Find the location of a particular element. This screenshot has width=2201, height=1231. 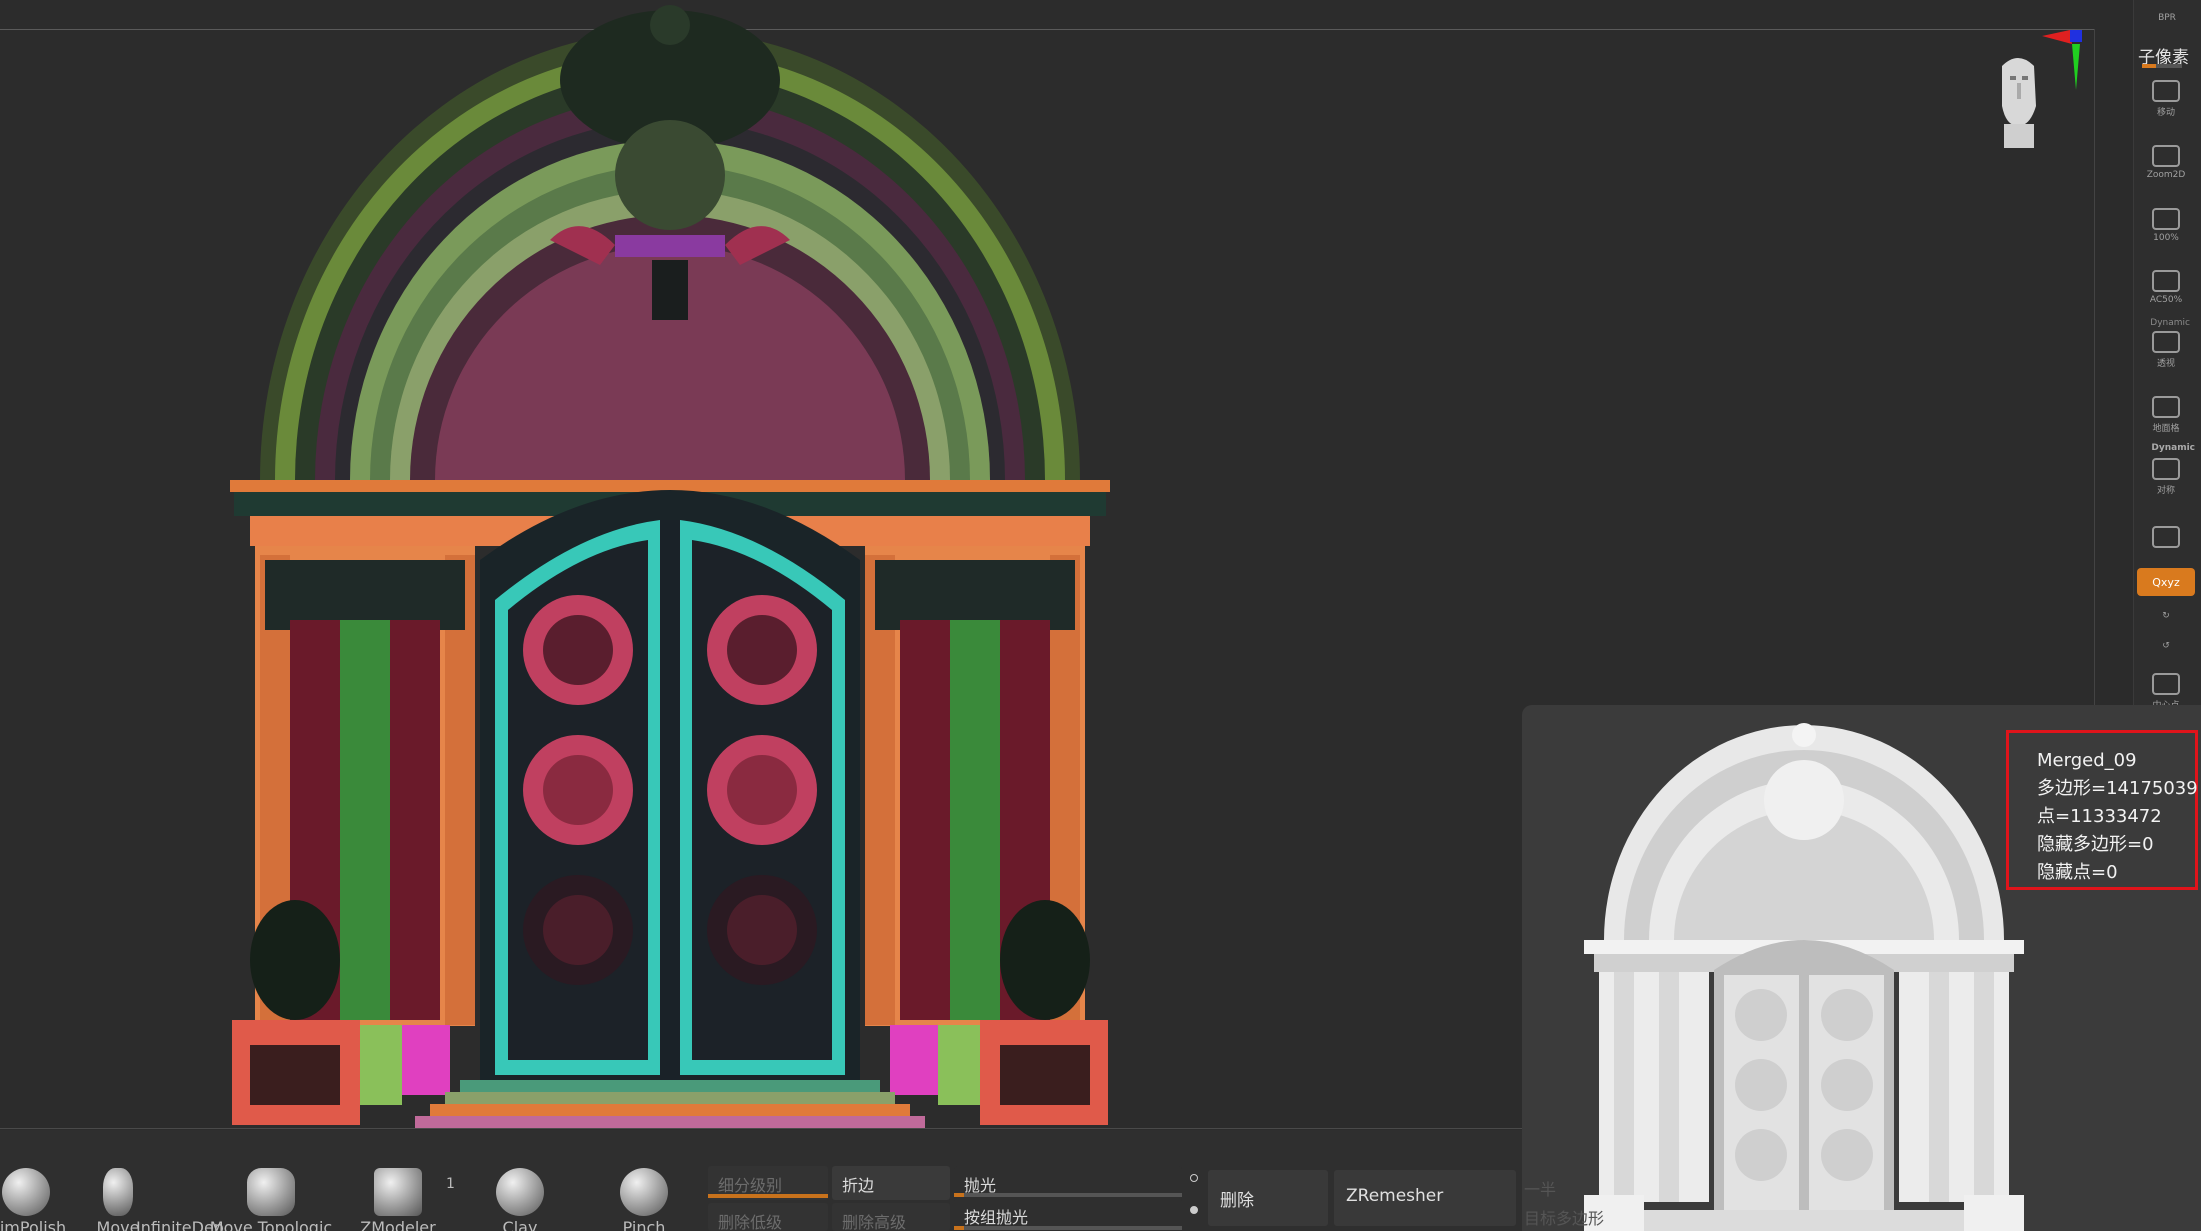

delete-higher-button: 删除高级 is located at coordinates (891, 1217).